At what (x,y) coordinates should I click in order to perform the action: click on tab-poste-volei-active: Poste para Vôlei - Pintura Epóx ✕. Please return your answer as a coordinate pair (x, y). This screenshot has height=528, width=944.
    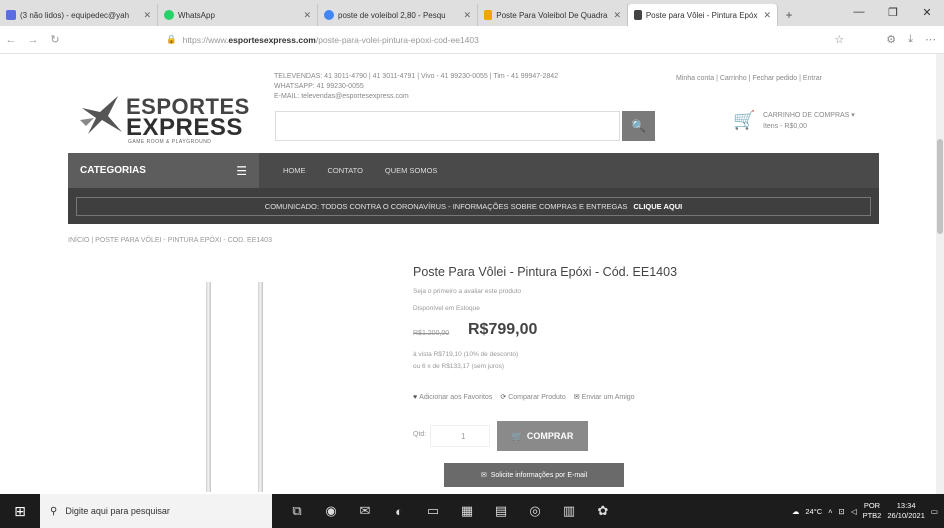
    Looking at the image, I should click on (703, 15).